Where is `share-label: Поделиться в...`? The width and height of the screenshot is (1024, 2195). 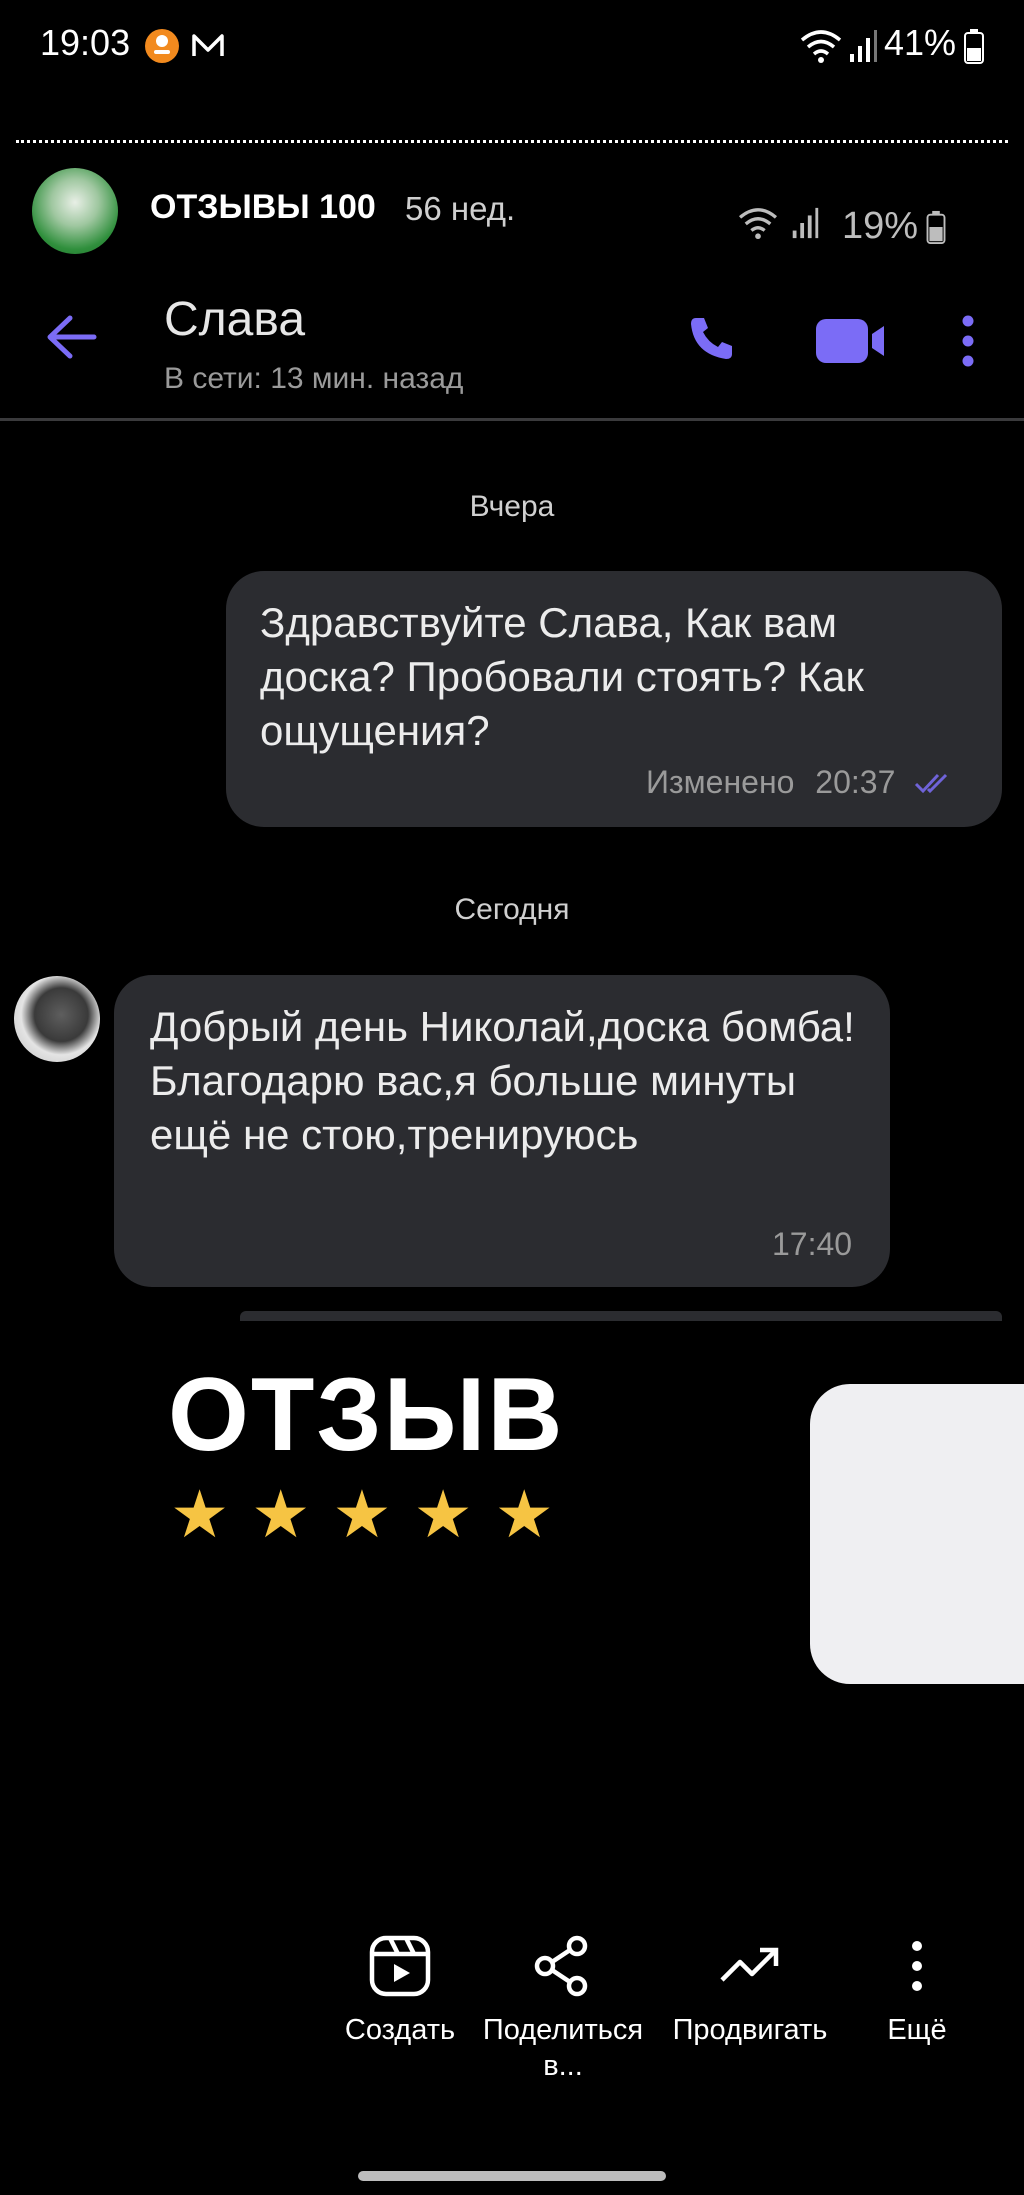 share-label: Поделиться в... is located at coordinates (563, 2048).